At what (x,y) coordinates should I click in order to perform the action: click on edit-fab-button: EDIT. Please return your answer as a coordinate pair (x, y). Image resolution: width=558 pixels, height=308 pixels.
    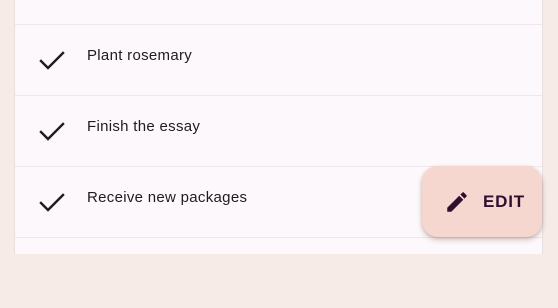
    Looking at the image, I should click on (482, 201).